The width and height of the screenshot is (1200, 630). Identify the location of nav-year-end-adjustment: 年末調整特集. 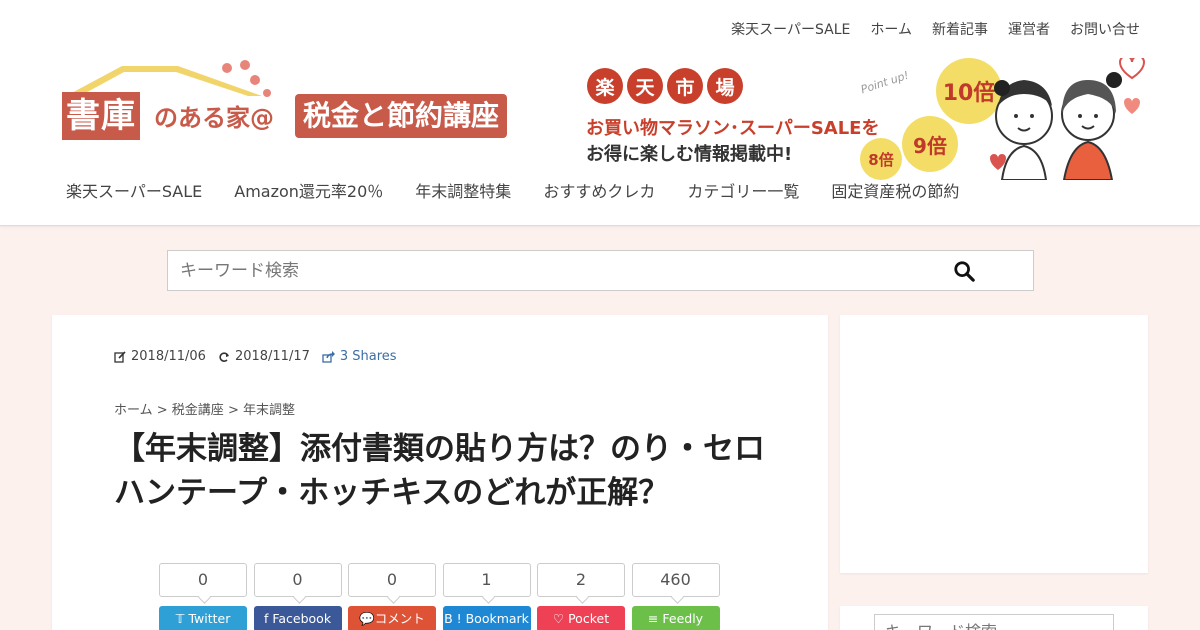
(463, 192).